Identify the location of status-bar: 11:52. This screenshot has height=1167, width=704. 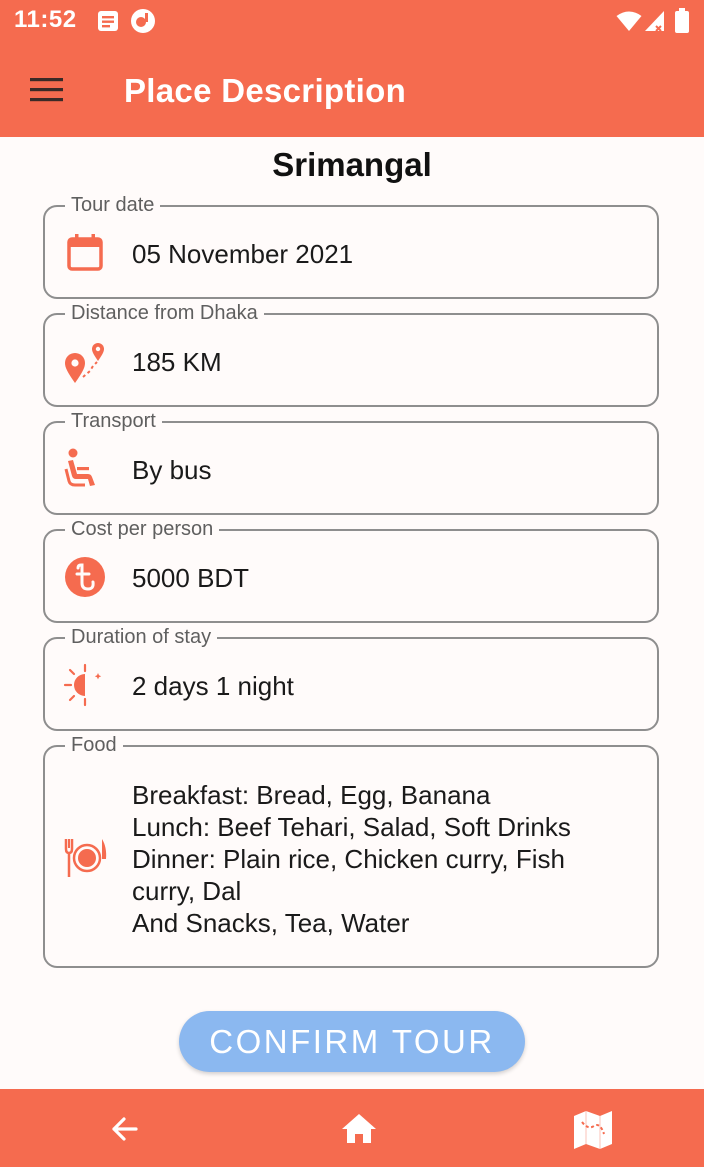
(352, 21).